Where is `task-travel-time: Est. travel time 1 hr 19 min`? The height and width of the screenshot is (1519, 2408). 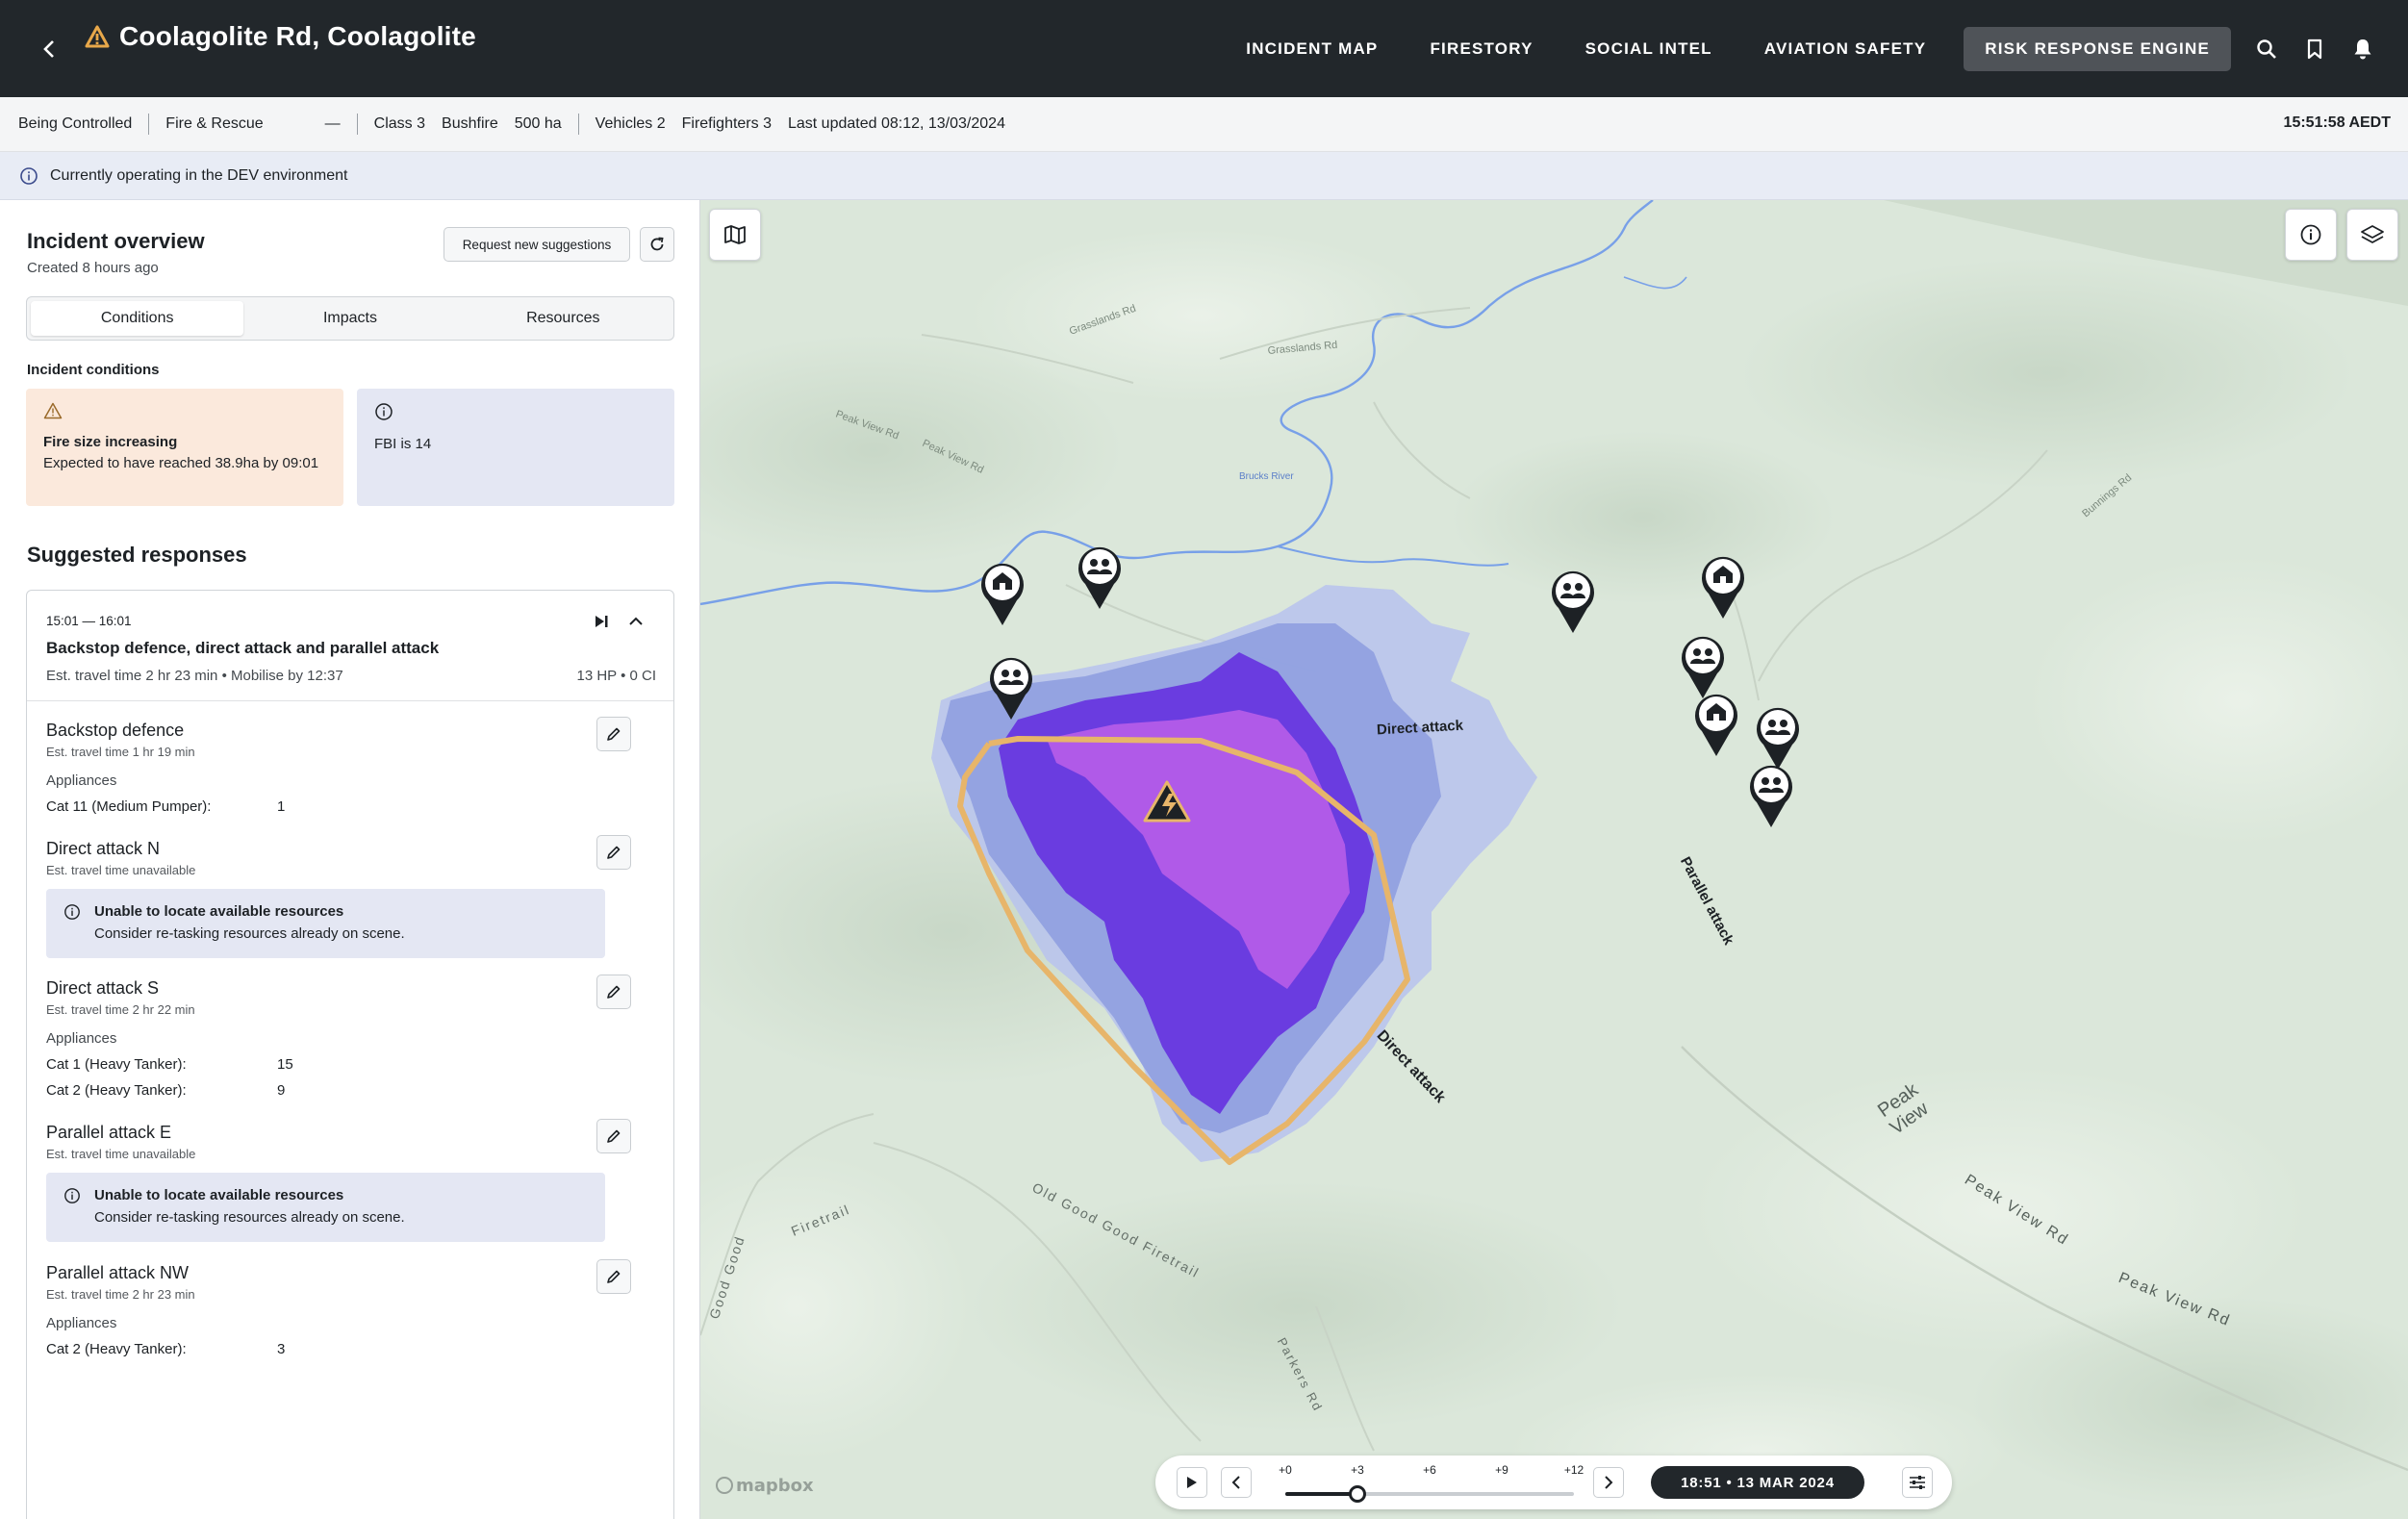 task-travel-time: Est. travel time 1 hr 19 min is located at coordinates (120, 752).